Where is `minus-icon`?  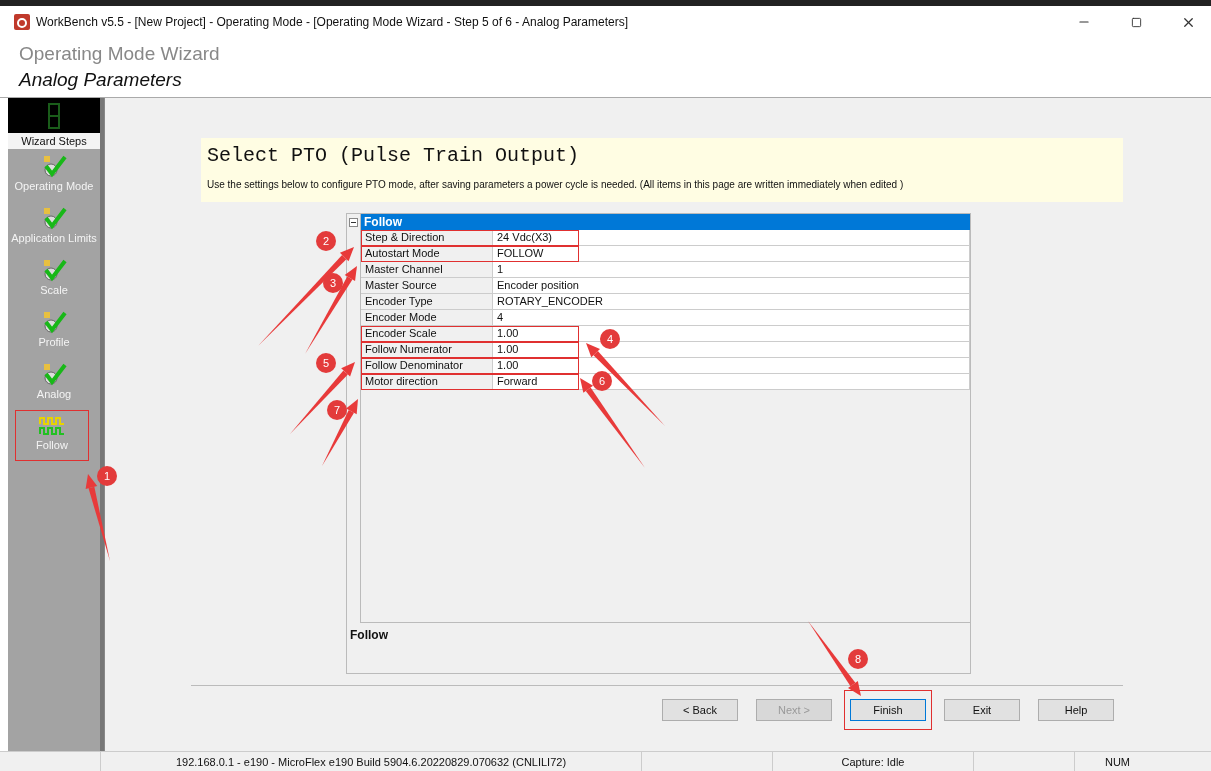 minus-icon is located at coordinates (353, 222).